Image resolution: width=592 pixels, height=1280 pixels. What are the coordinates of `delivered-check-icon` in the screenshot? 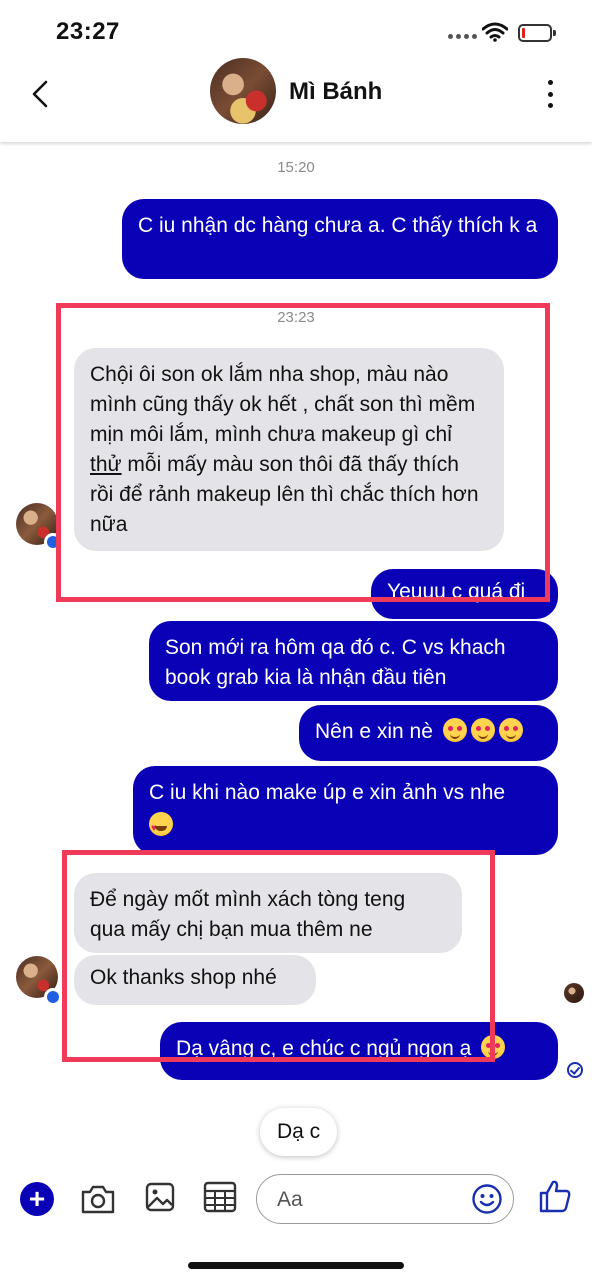 It's located at (575, 1070).